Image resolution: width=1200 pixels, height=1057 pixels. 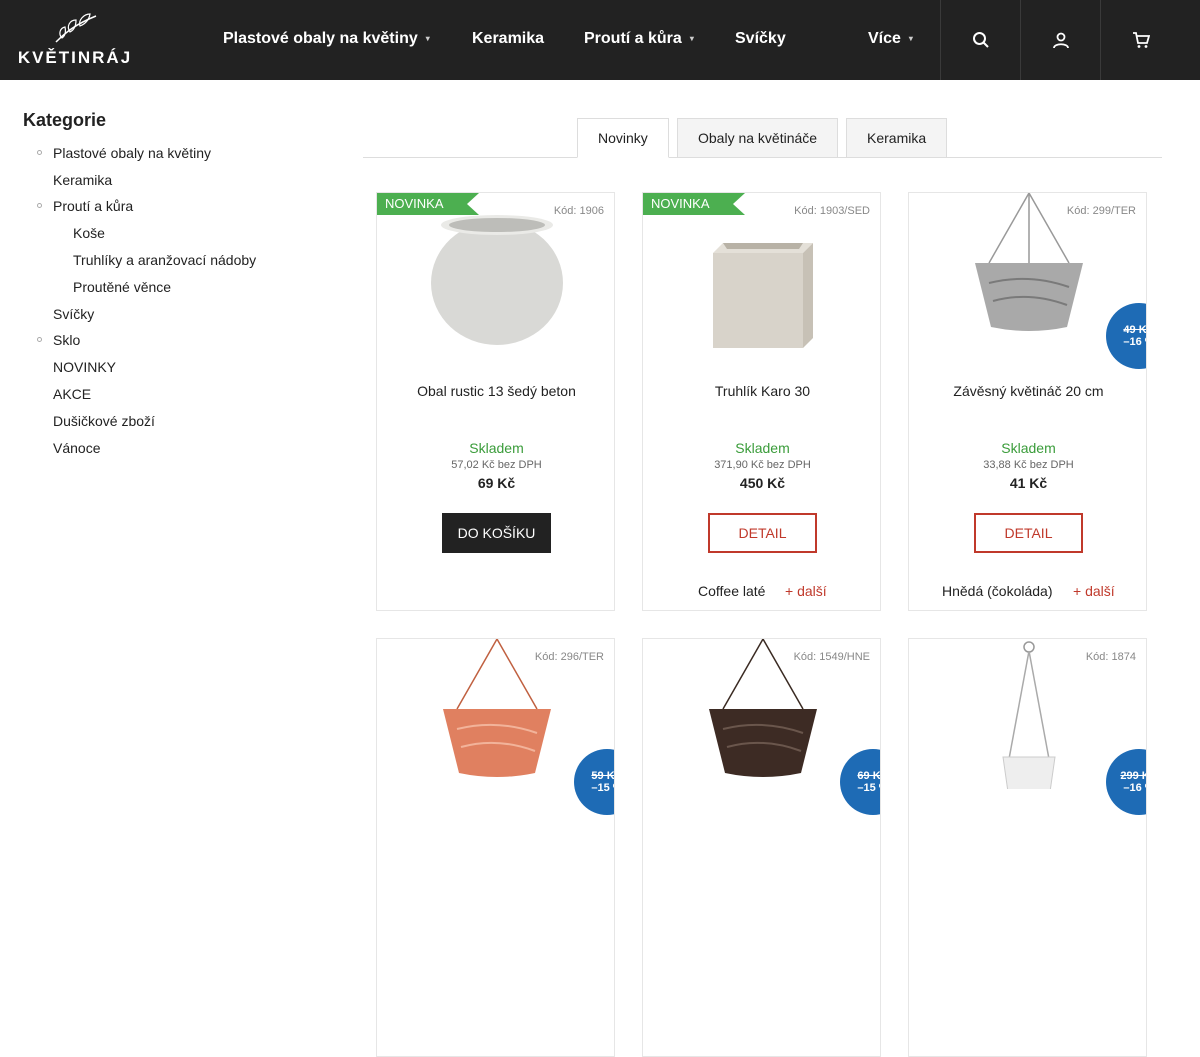 What do you see at coordinates (869, 776) in the screenshot?
I see `old-price: 69 KČ` at bounding box center [869, 776].